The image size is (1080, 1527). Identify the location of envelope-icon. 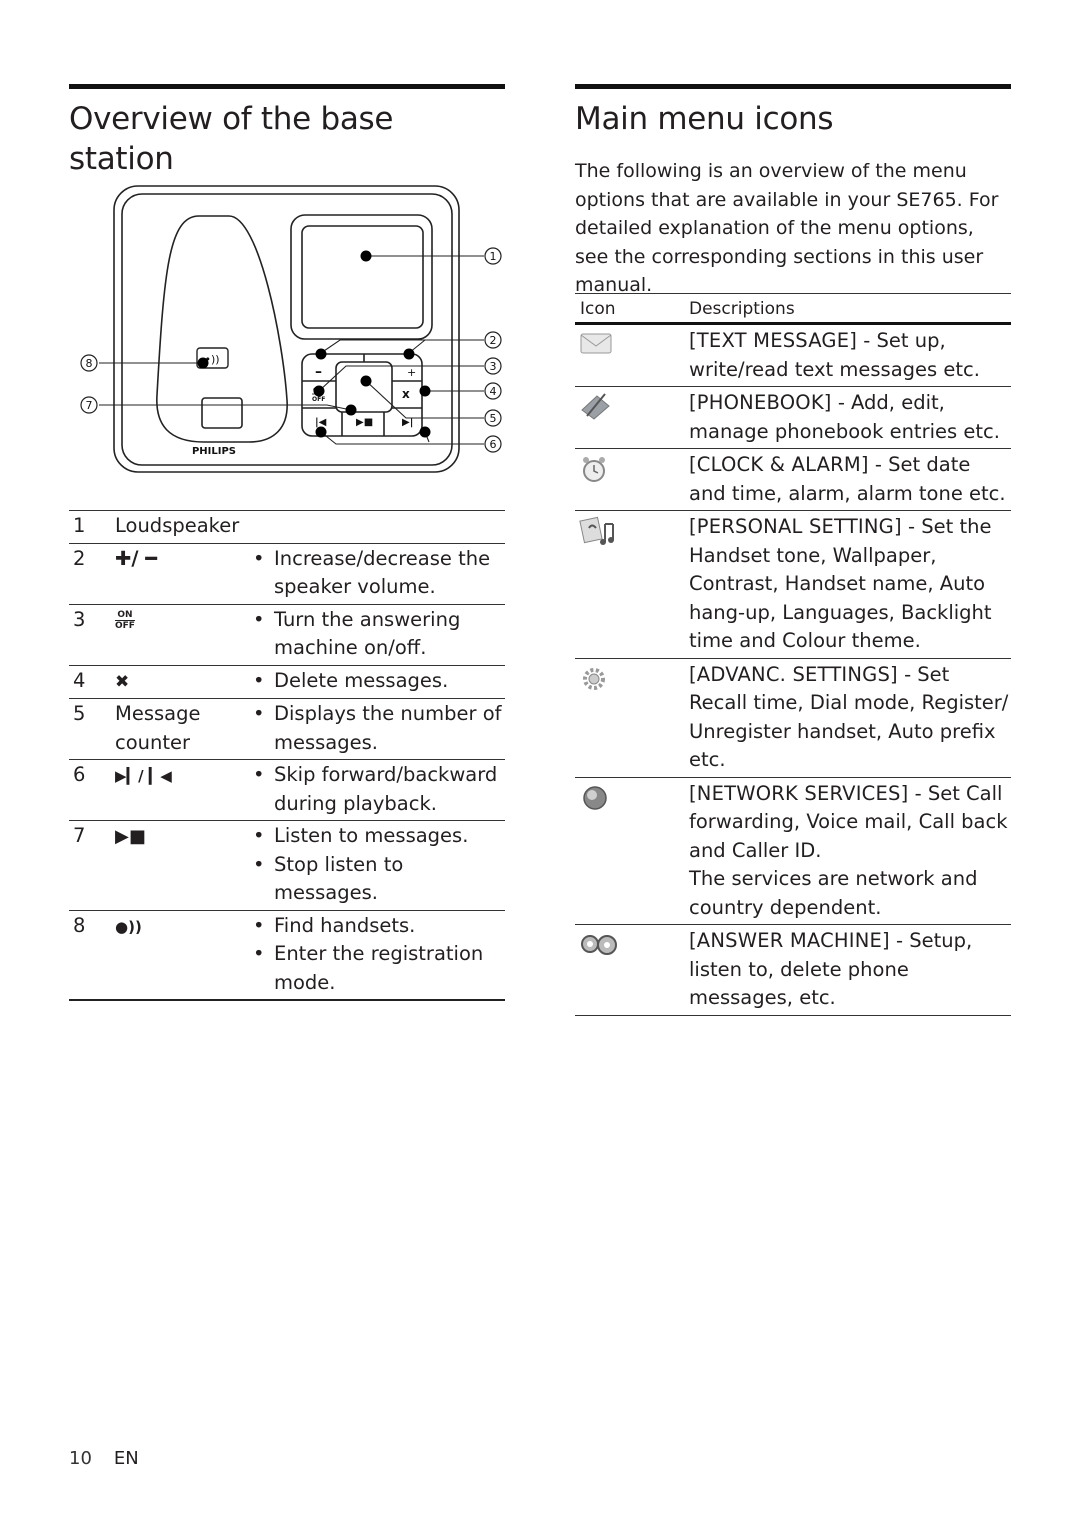
(632, 355).